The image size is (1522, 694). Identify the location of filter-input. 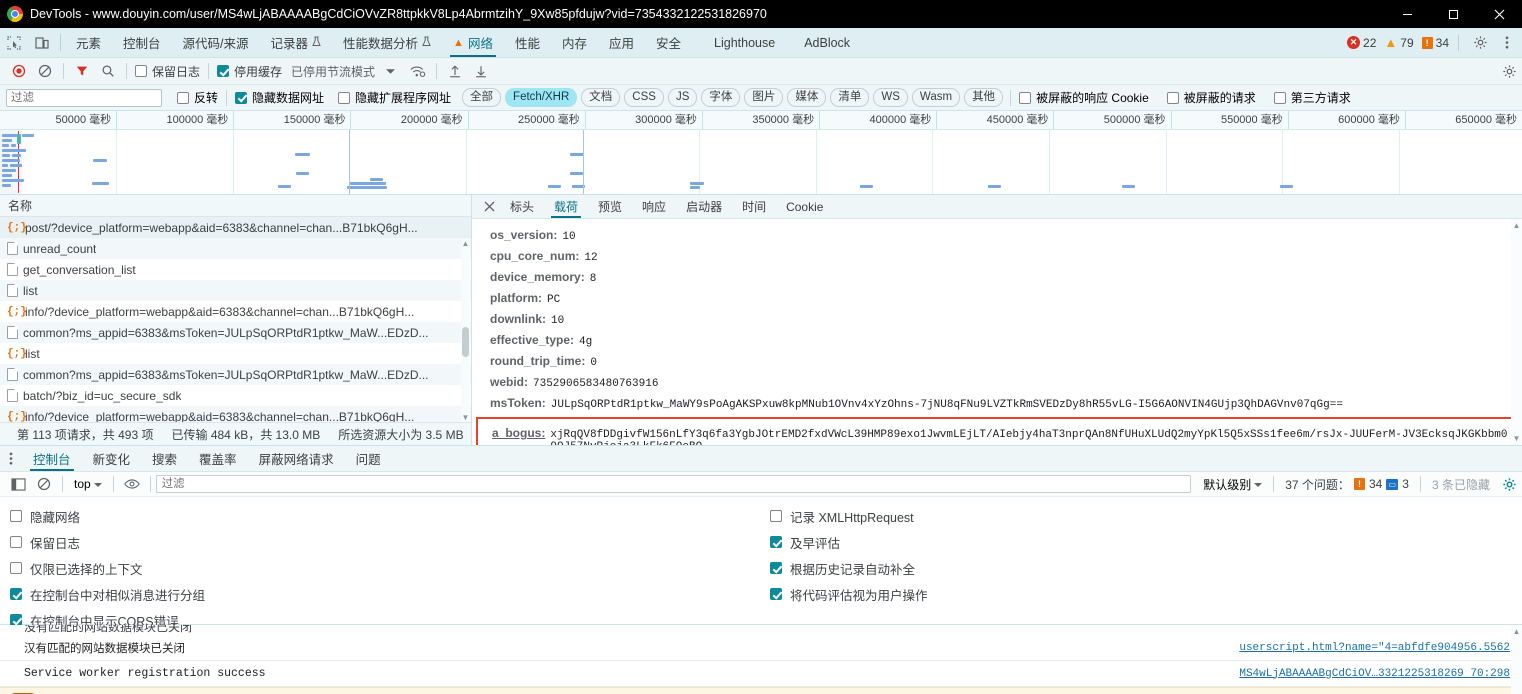
(84, 97).